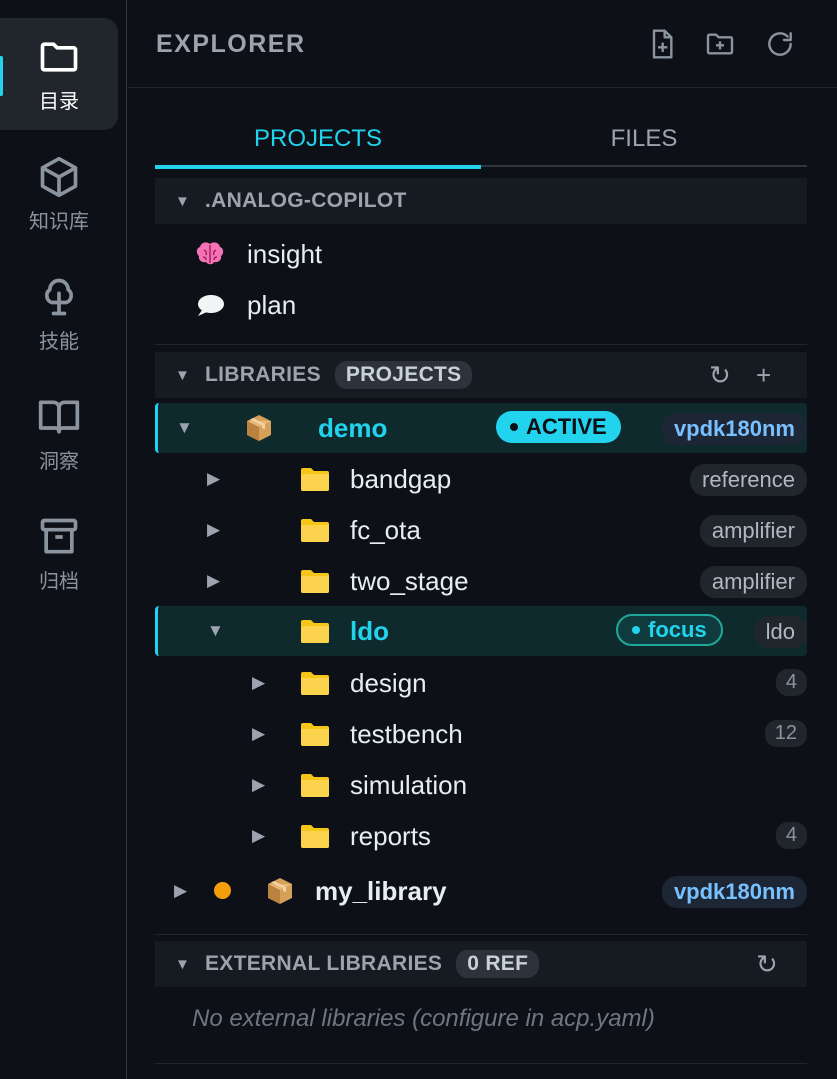  I want to click on tree-item-design: ▶ design 4, so click(481, 683).